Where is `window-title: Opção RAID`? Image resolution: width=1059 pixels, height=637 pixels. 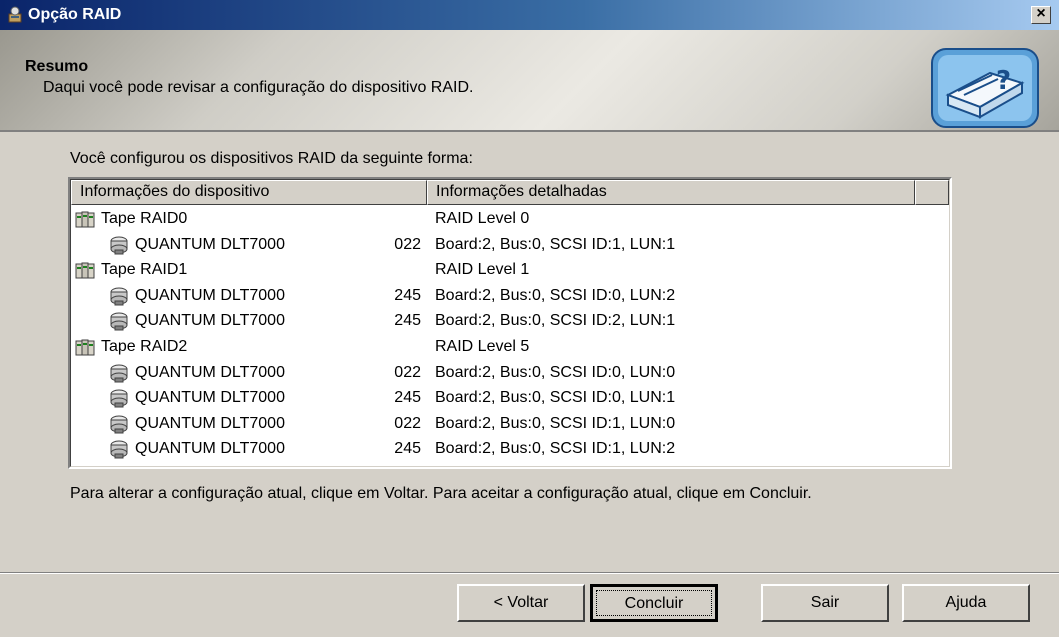
window-title: Opção RAID is located at coordinates (75, 14).